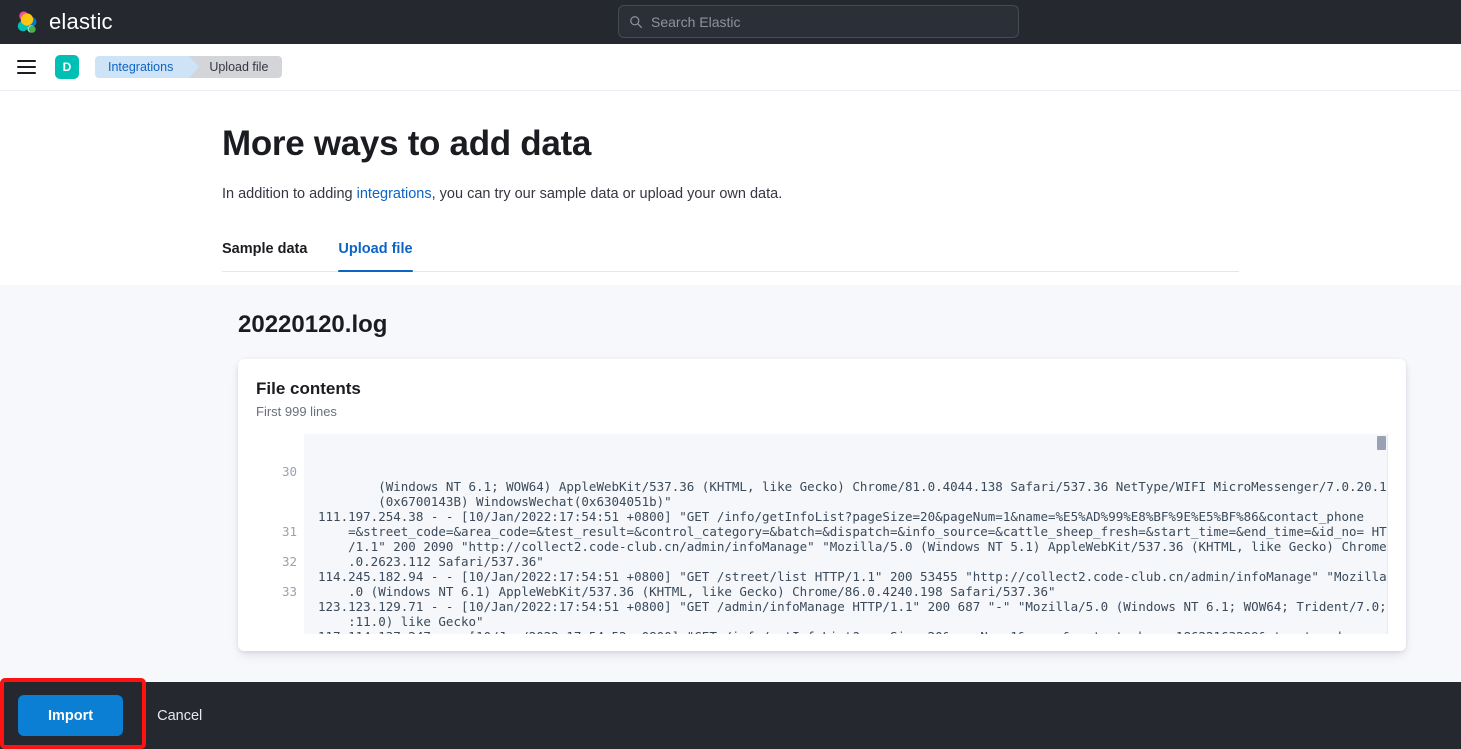 This screenshot has height=749, width=1461. Describe the element at coordinates (730, 715) in the screenshot. I see `bottom-action-bar: Import Cancel` at that location.